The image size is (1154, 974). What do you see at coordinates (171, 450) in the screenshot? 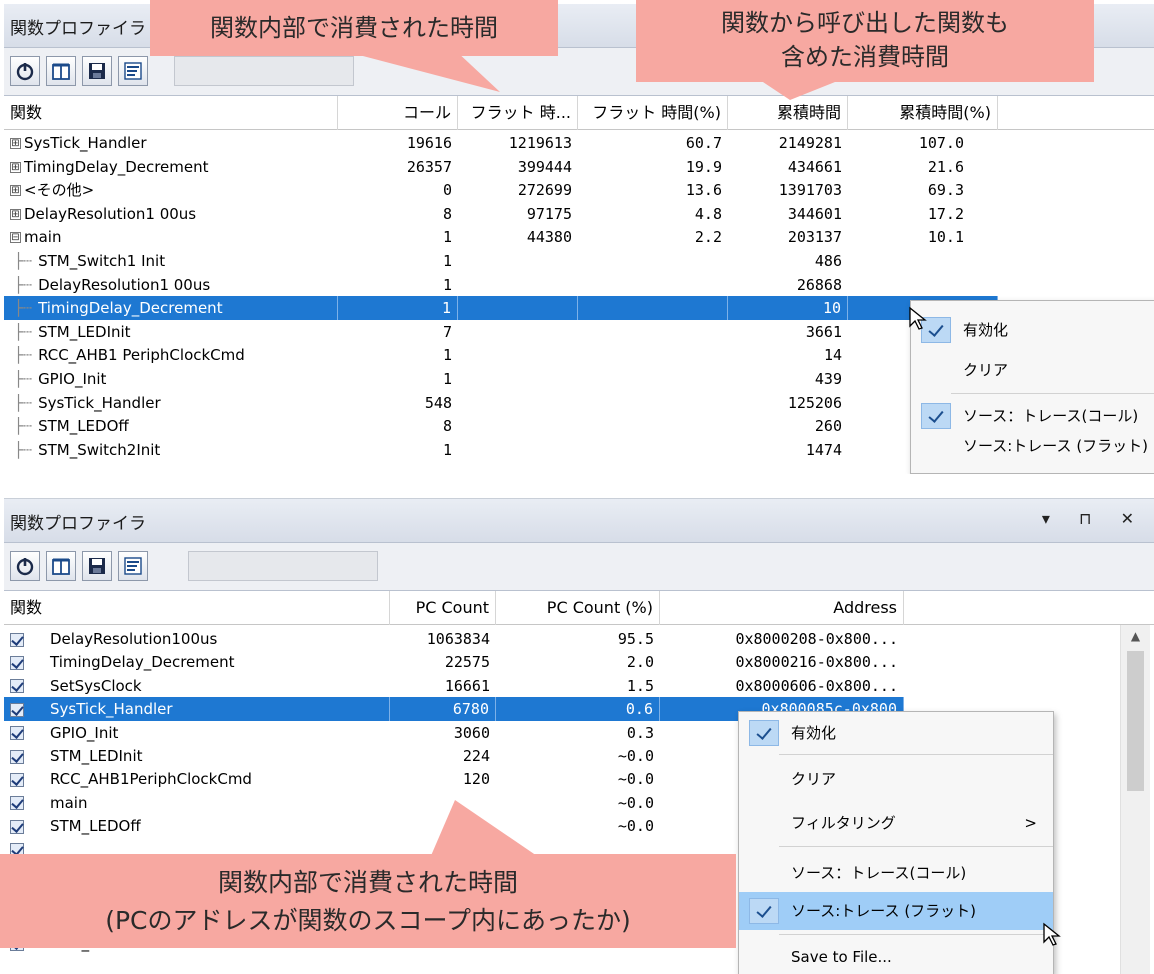
I see `function-name-cell: ├┄ STM_Switch2Init` at bounding box center [171, 450].